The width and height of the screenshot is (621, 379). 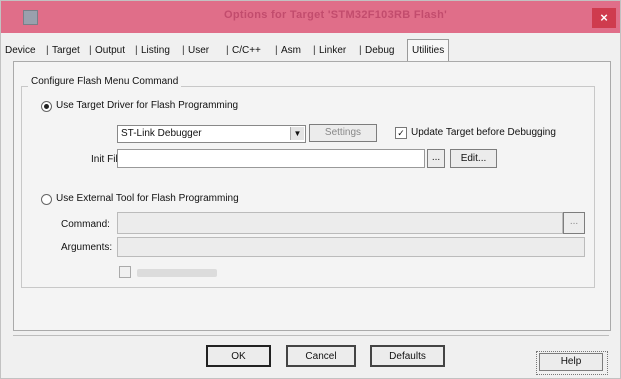 I want to click on close-button: ×, so click(x=604, y=18).